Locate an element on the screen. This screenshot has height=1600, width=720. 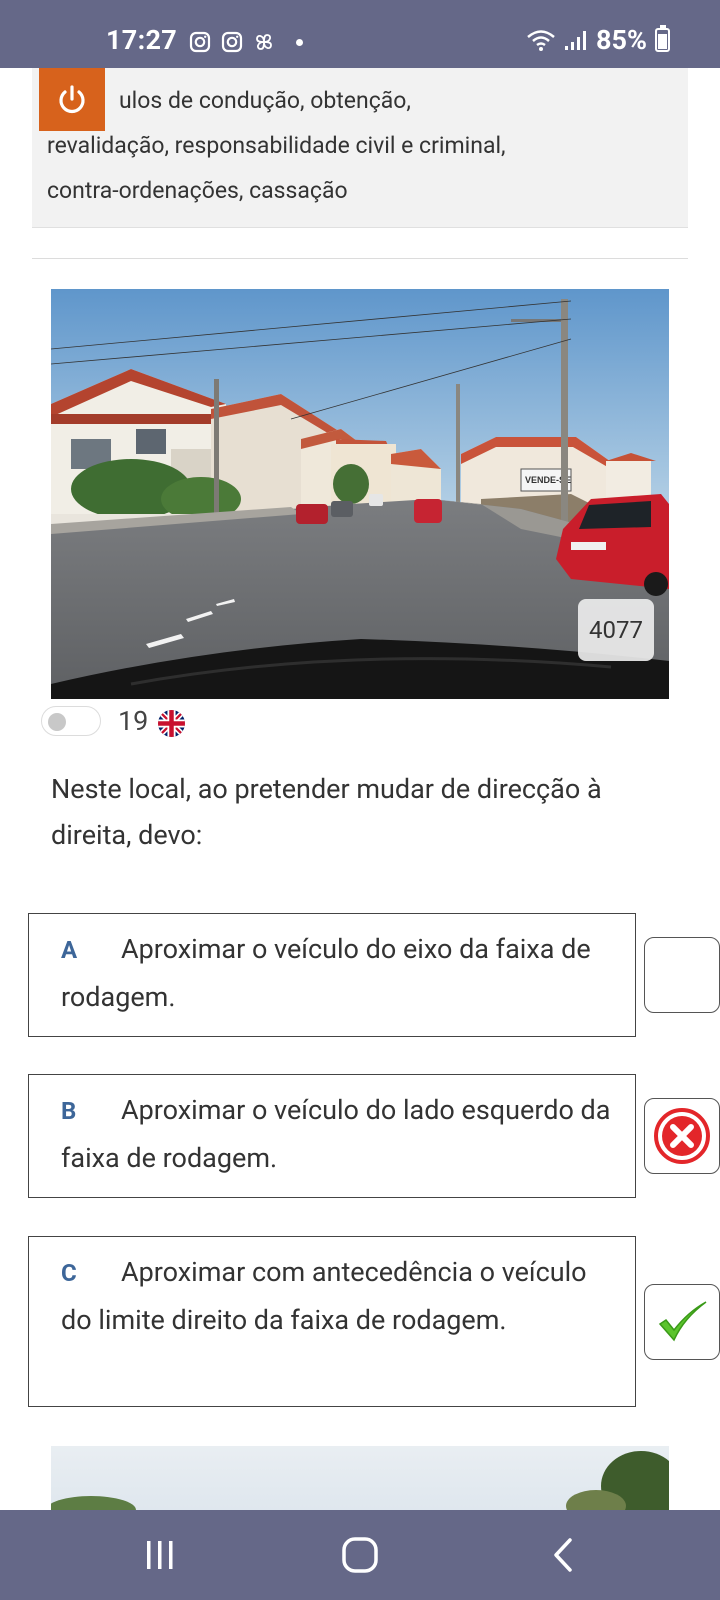
recent-apps-icon is located at coordinates (160, 1555).